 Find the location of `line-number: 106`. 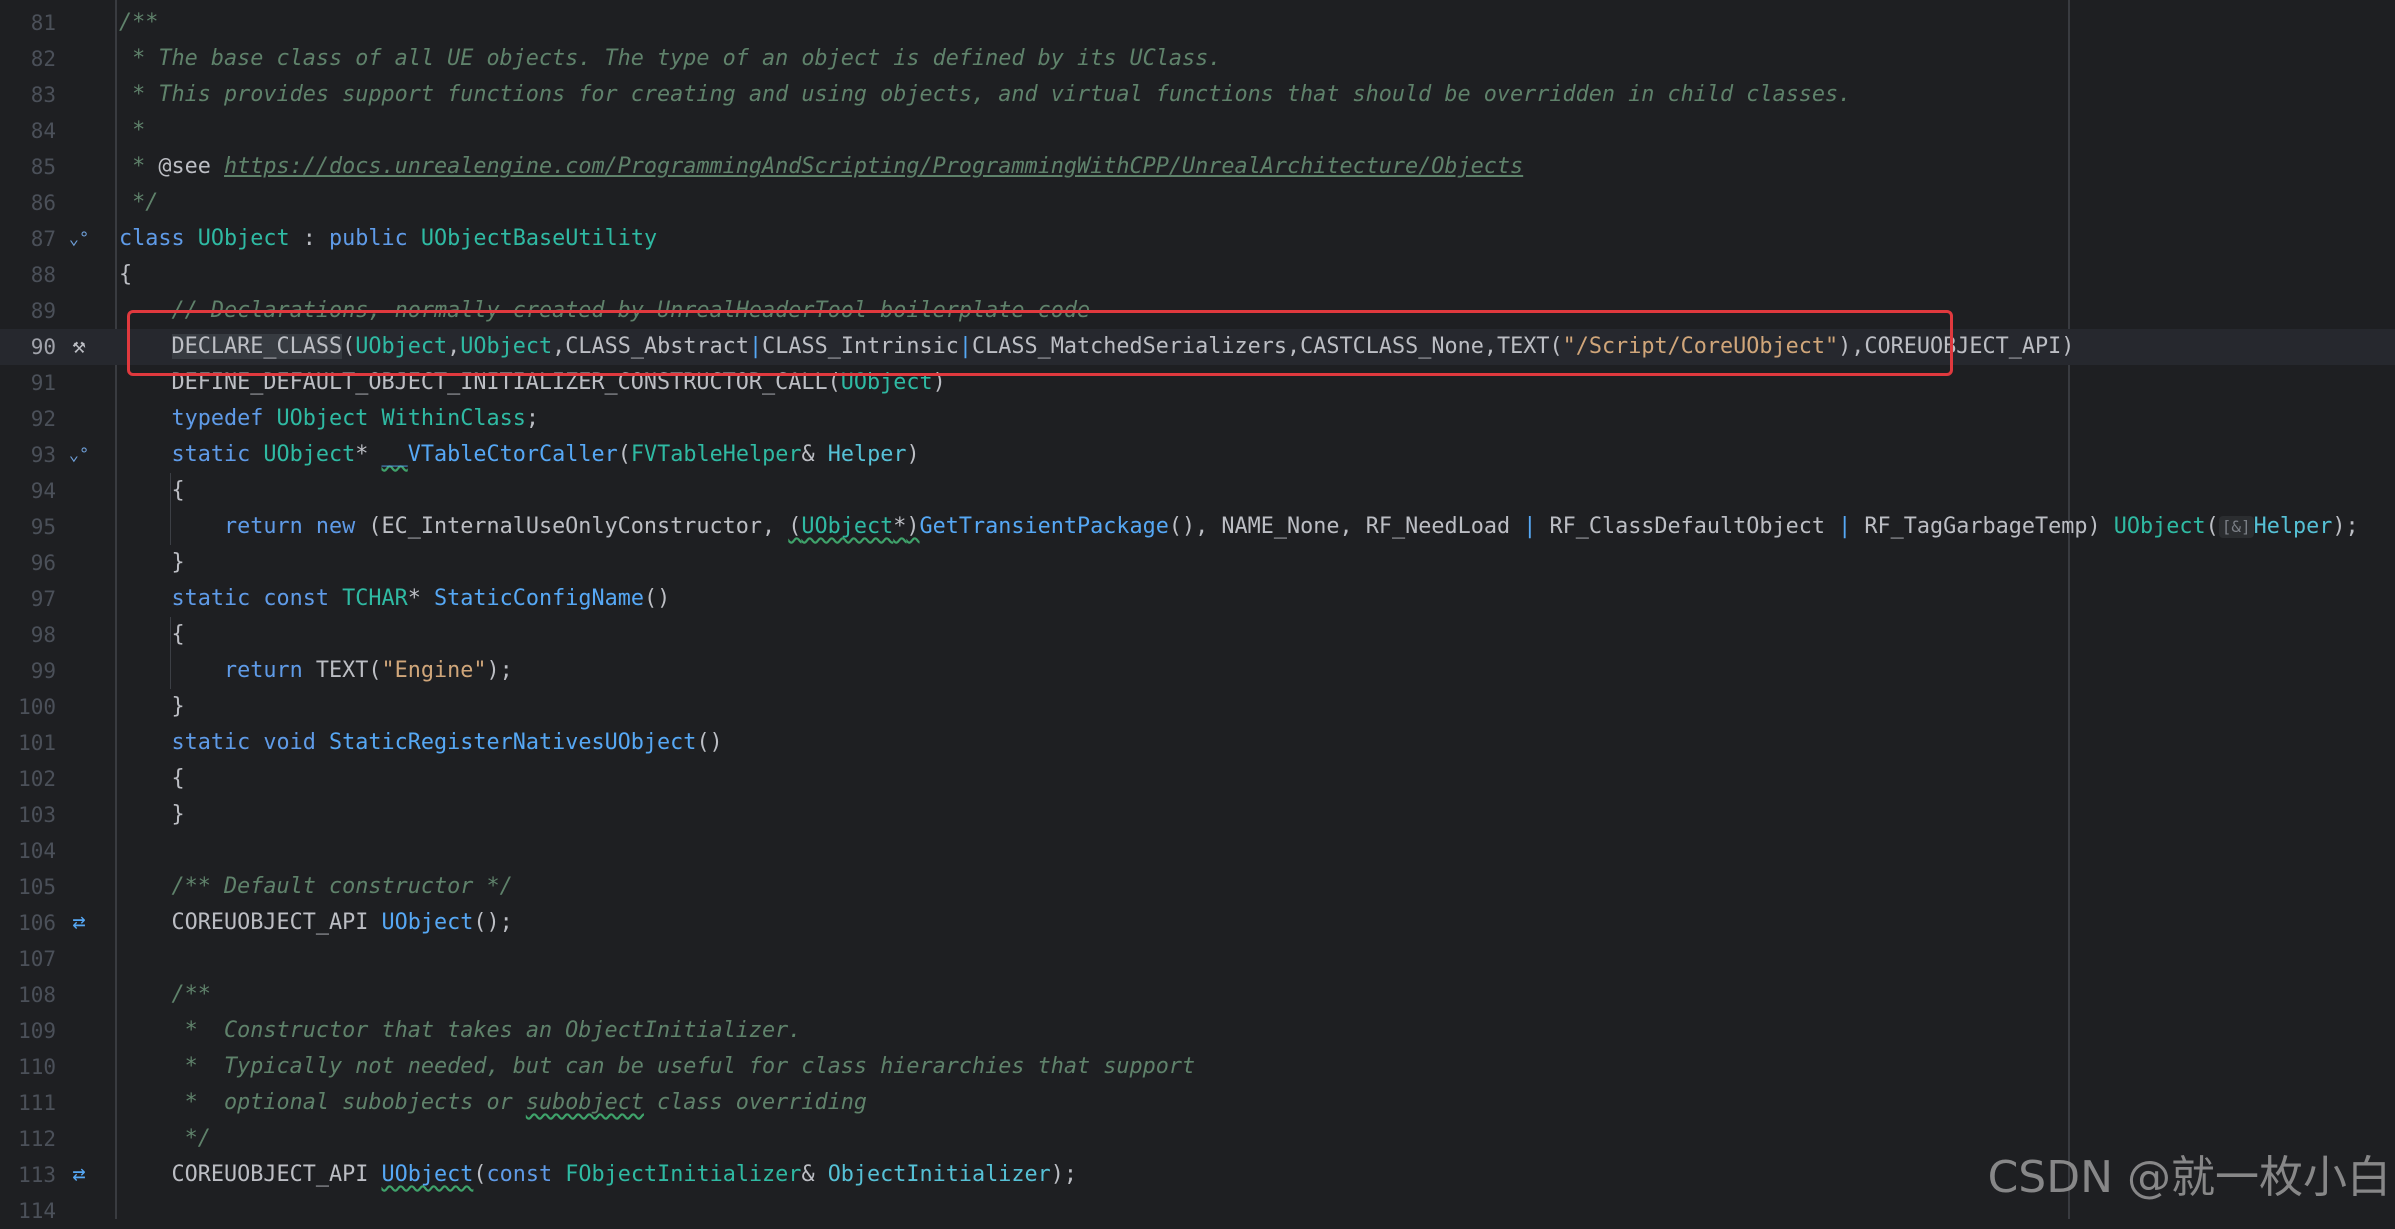

line-number: 106 is located at coordinates (28, 923).